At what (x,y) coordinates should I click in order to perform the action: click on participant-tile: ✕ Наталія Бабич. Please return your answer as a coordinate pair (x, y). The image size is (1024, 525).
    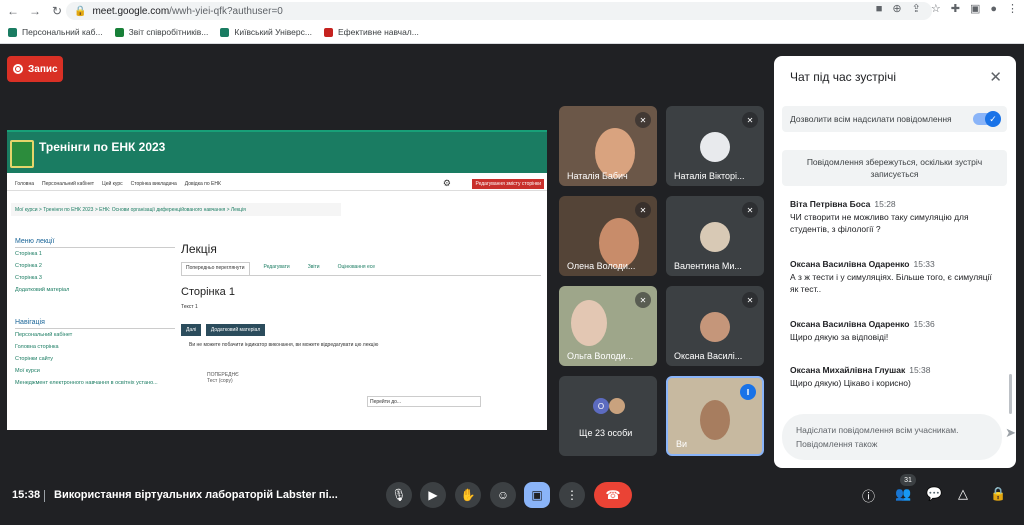
    Looking at the image, I should click on (608, 146).